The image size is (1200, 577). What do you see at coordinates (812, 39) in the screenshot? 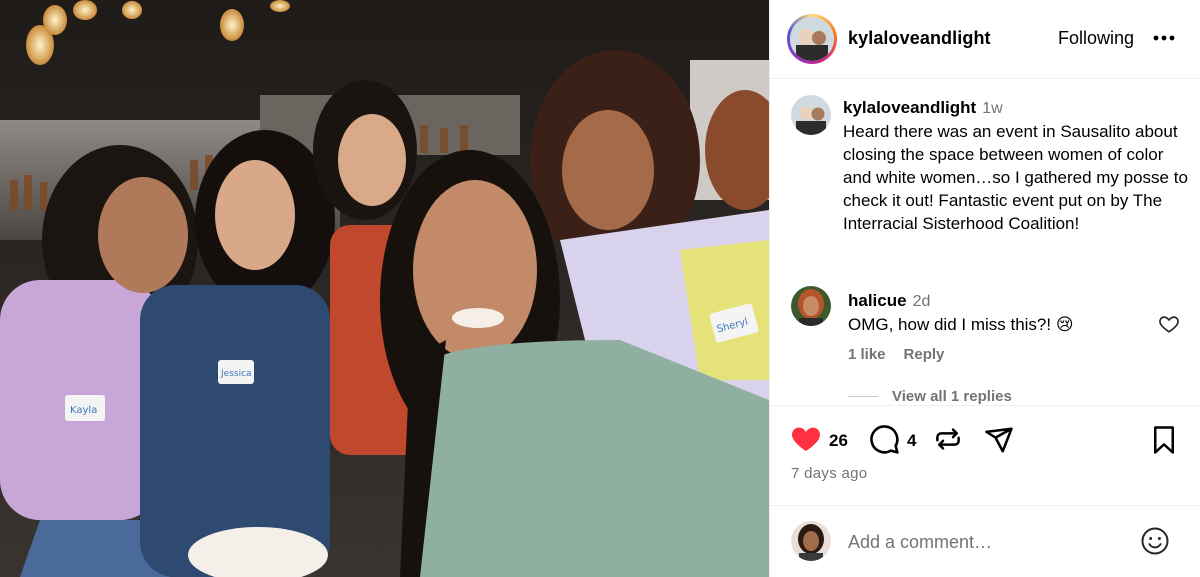
I see `author-avatar` at bounding box center [812, 39].